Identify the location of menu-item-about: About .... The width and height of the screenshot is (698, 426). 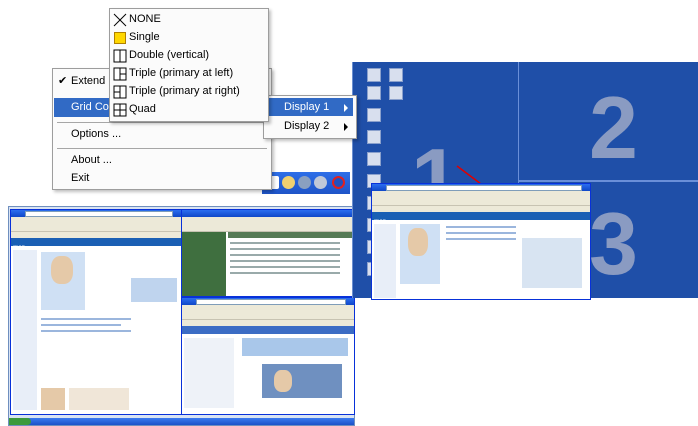
(91, 160).